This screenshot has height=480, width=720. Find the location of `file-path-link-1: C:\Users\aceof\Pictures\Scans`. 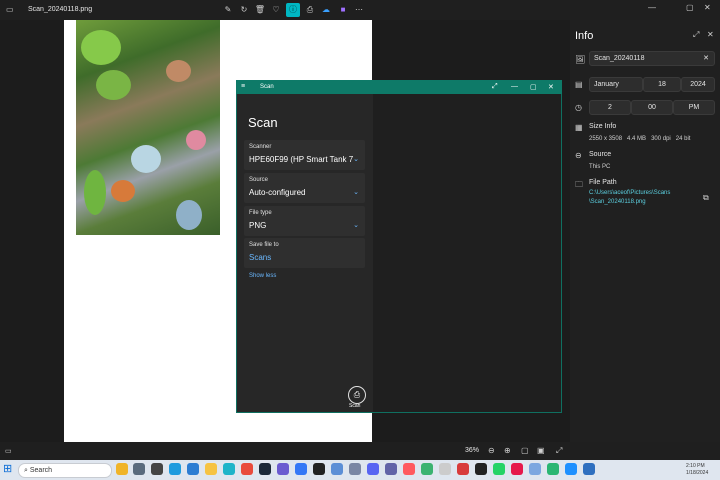

file-path-link-1: C:\Users\aceof\Pictures\Scans is located at coordinates (629, 193).